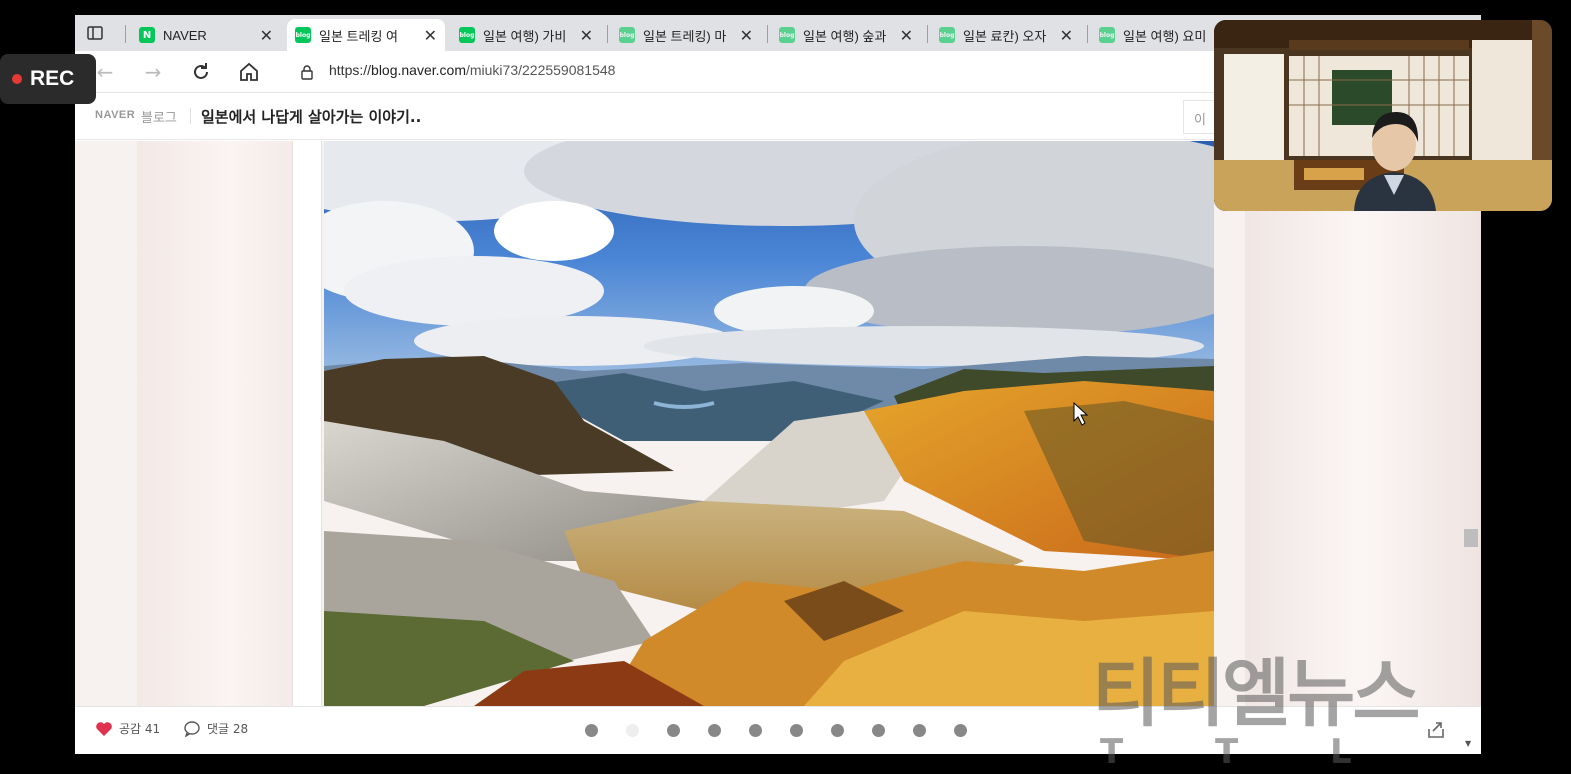  I want to click on like-count: 41, so click(152, 728).